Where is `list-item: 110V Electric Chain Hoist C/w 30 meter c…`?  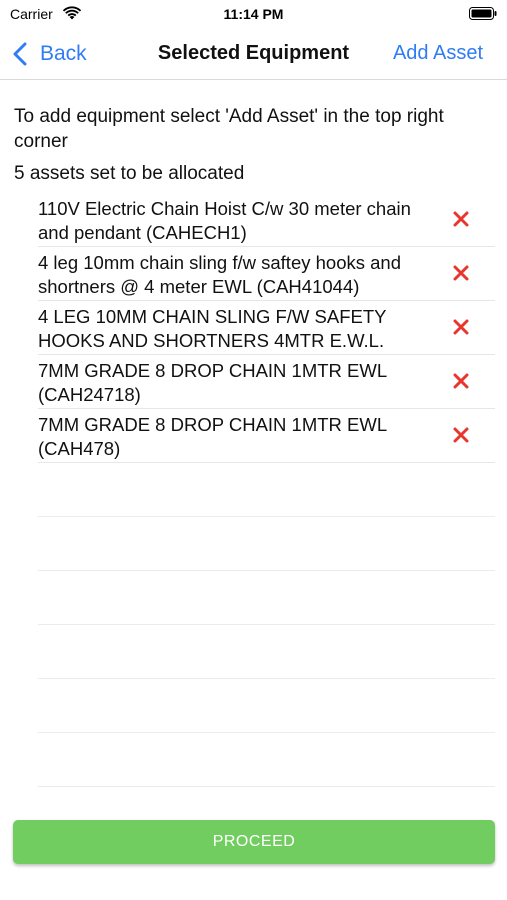
list-item: 110V Electric Chain Hoist C/w 30 meter c… is located at coordinates (266, 220).